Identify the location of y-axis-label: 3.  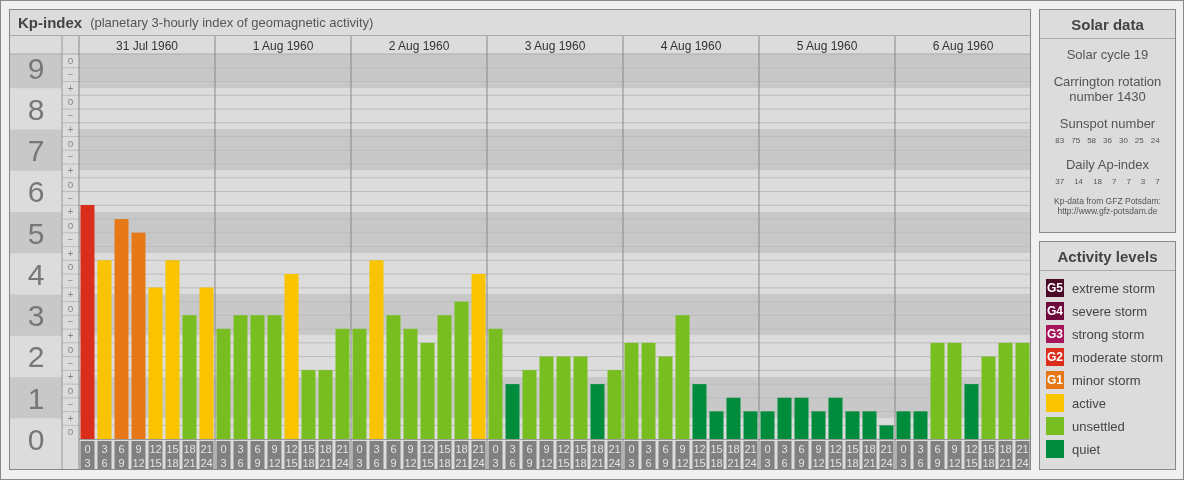
(36, 316).